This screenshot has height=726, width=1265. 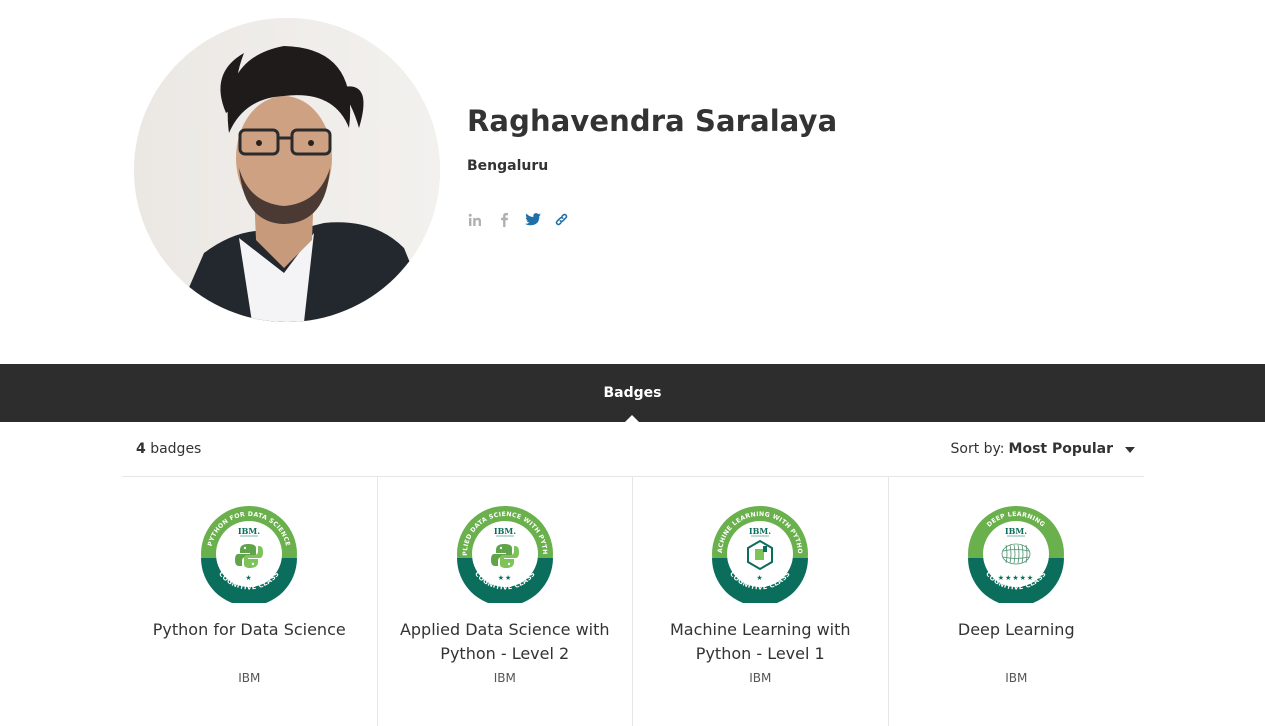 What do you see at coordinates (141, 449) in the screenshot?
I see `badge-count-number: 4` at bounding box center [141, 449].